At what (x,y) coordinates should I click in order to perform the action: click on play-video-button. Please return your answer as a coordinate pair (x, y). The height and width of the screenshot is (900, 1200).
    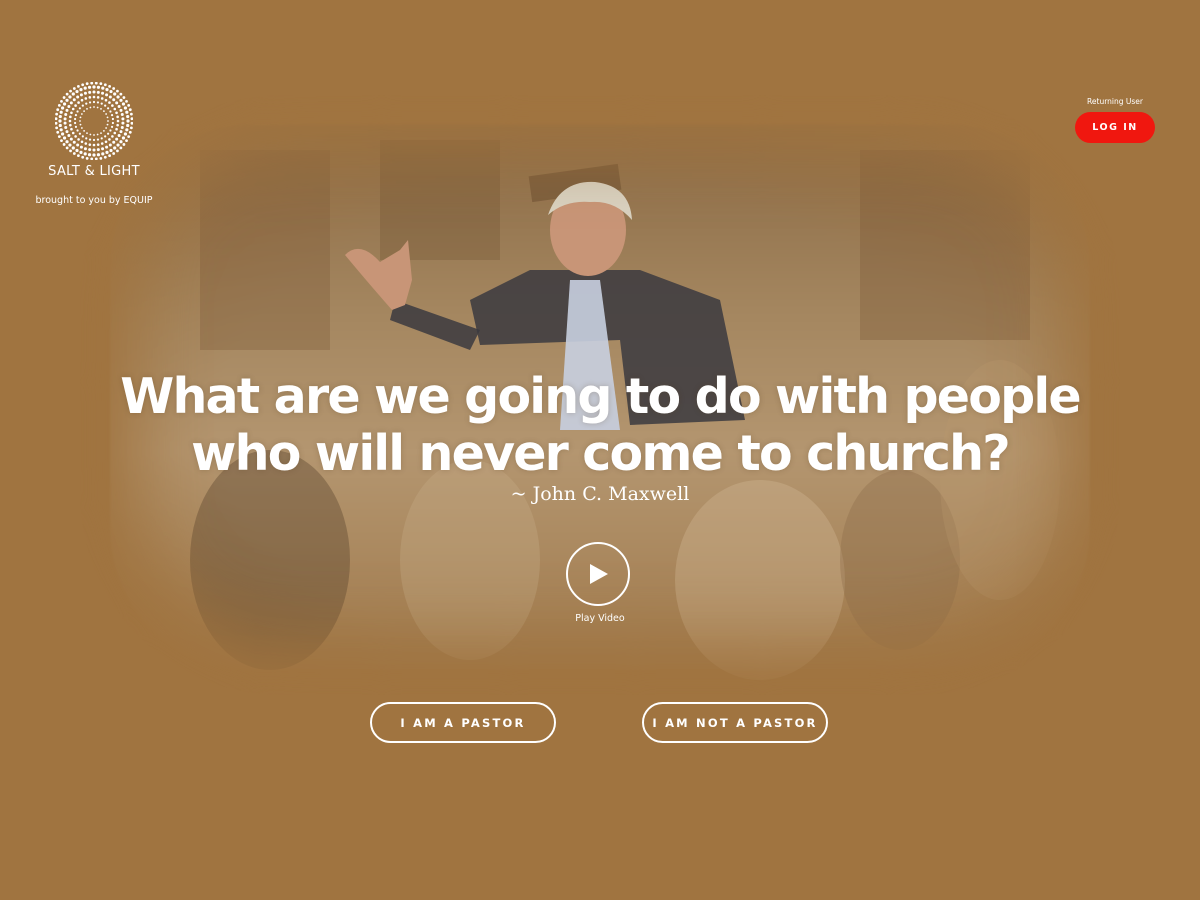
    Looking at the image, I should click on (598, 574).